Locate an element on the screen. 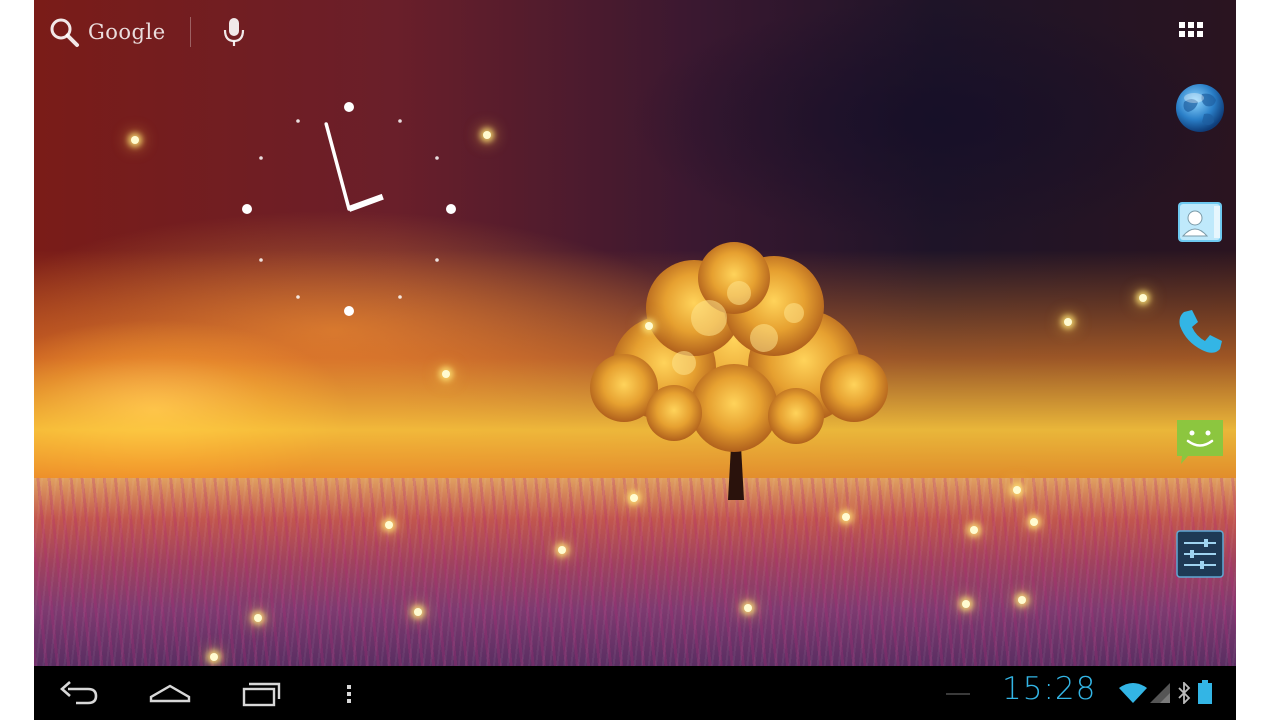 The height and width of the screenshot is (720, 1280). google-search-bar: Google is located at coordinates (146, 32).